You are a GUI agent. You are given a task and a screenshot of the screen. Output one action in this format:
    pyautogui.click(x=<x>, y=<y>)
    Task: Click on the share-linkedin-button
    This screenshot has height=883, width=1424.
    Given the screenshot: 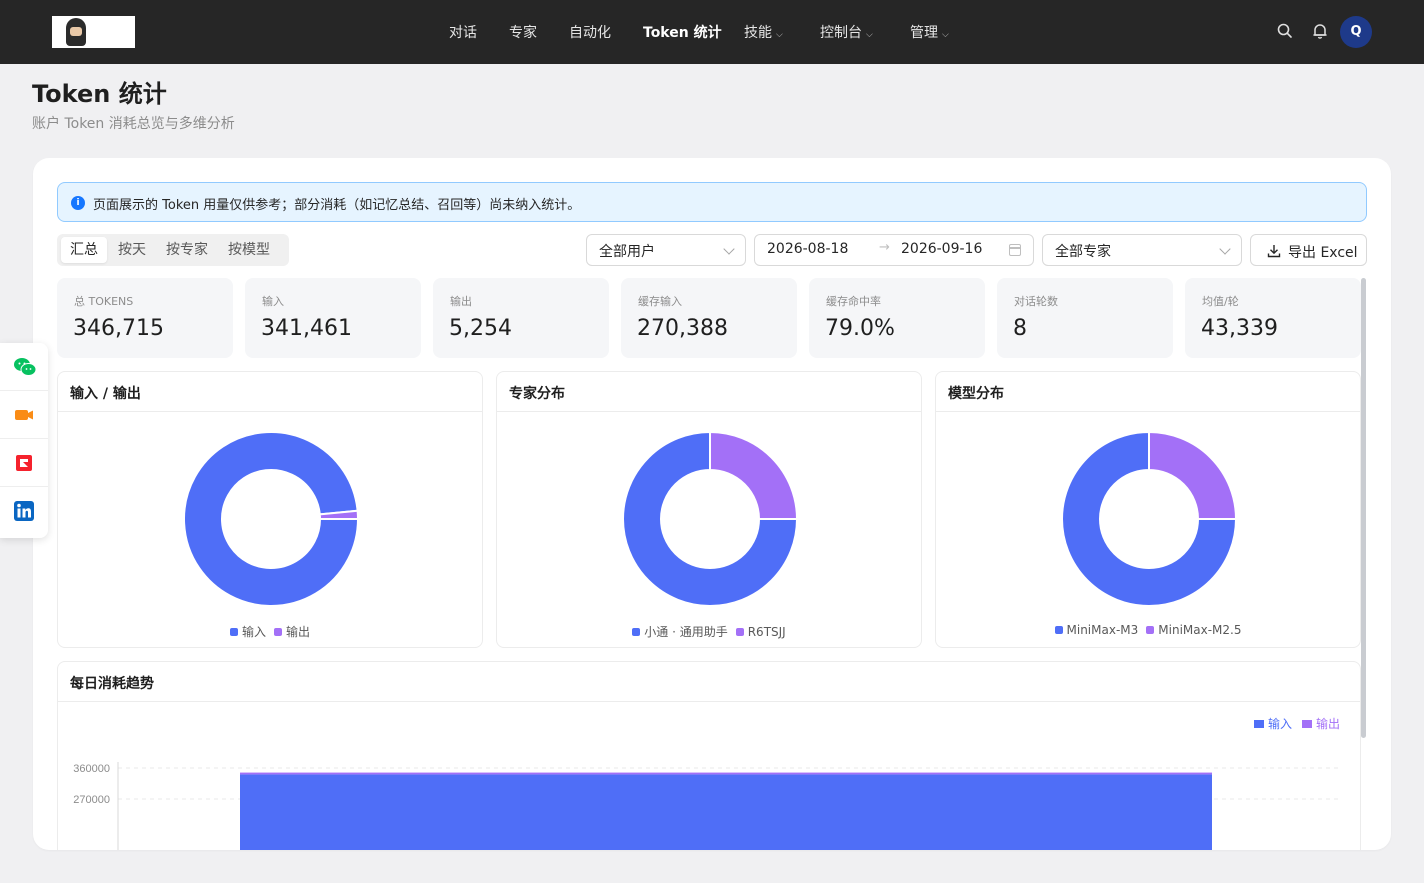 What is the action you would take?
    pyautogui.click(x=24, y=511)
    